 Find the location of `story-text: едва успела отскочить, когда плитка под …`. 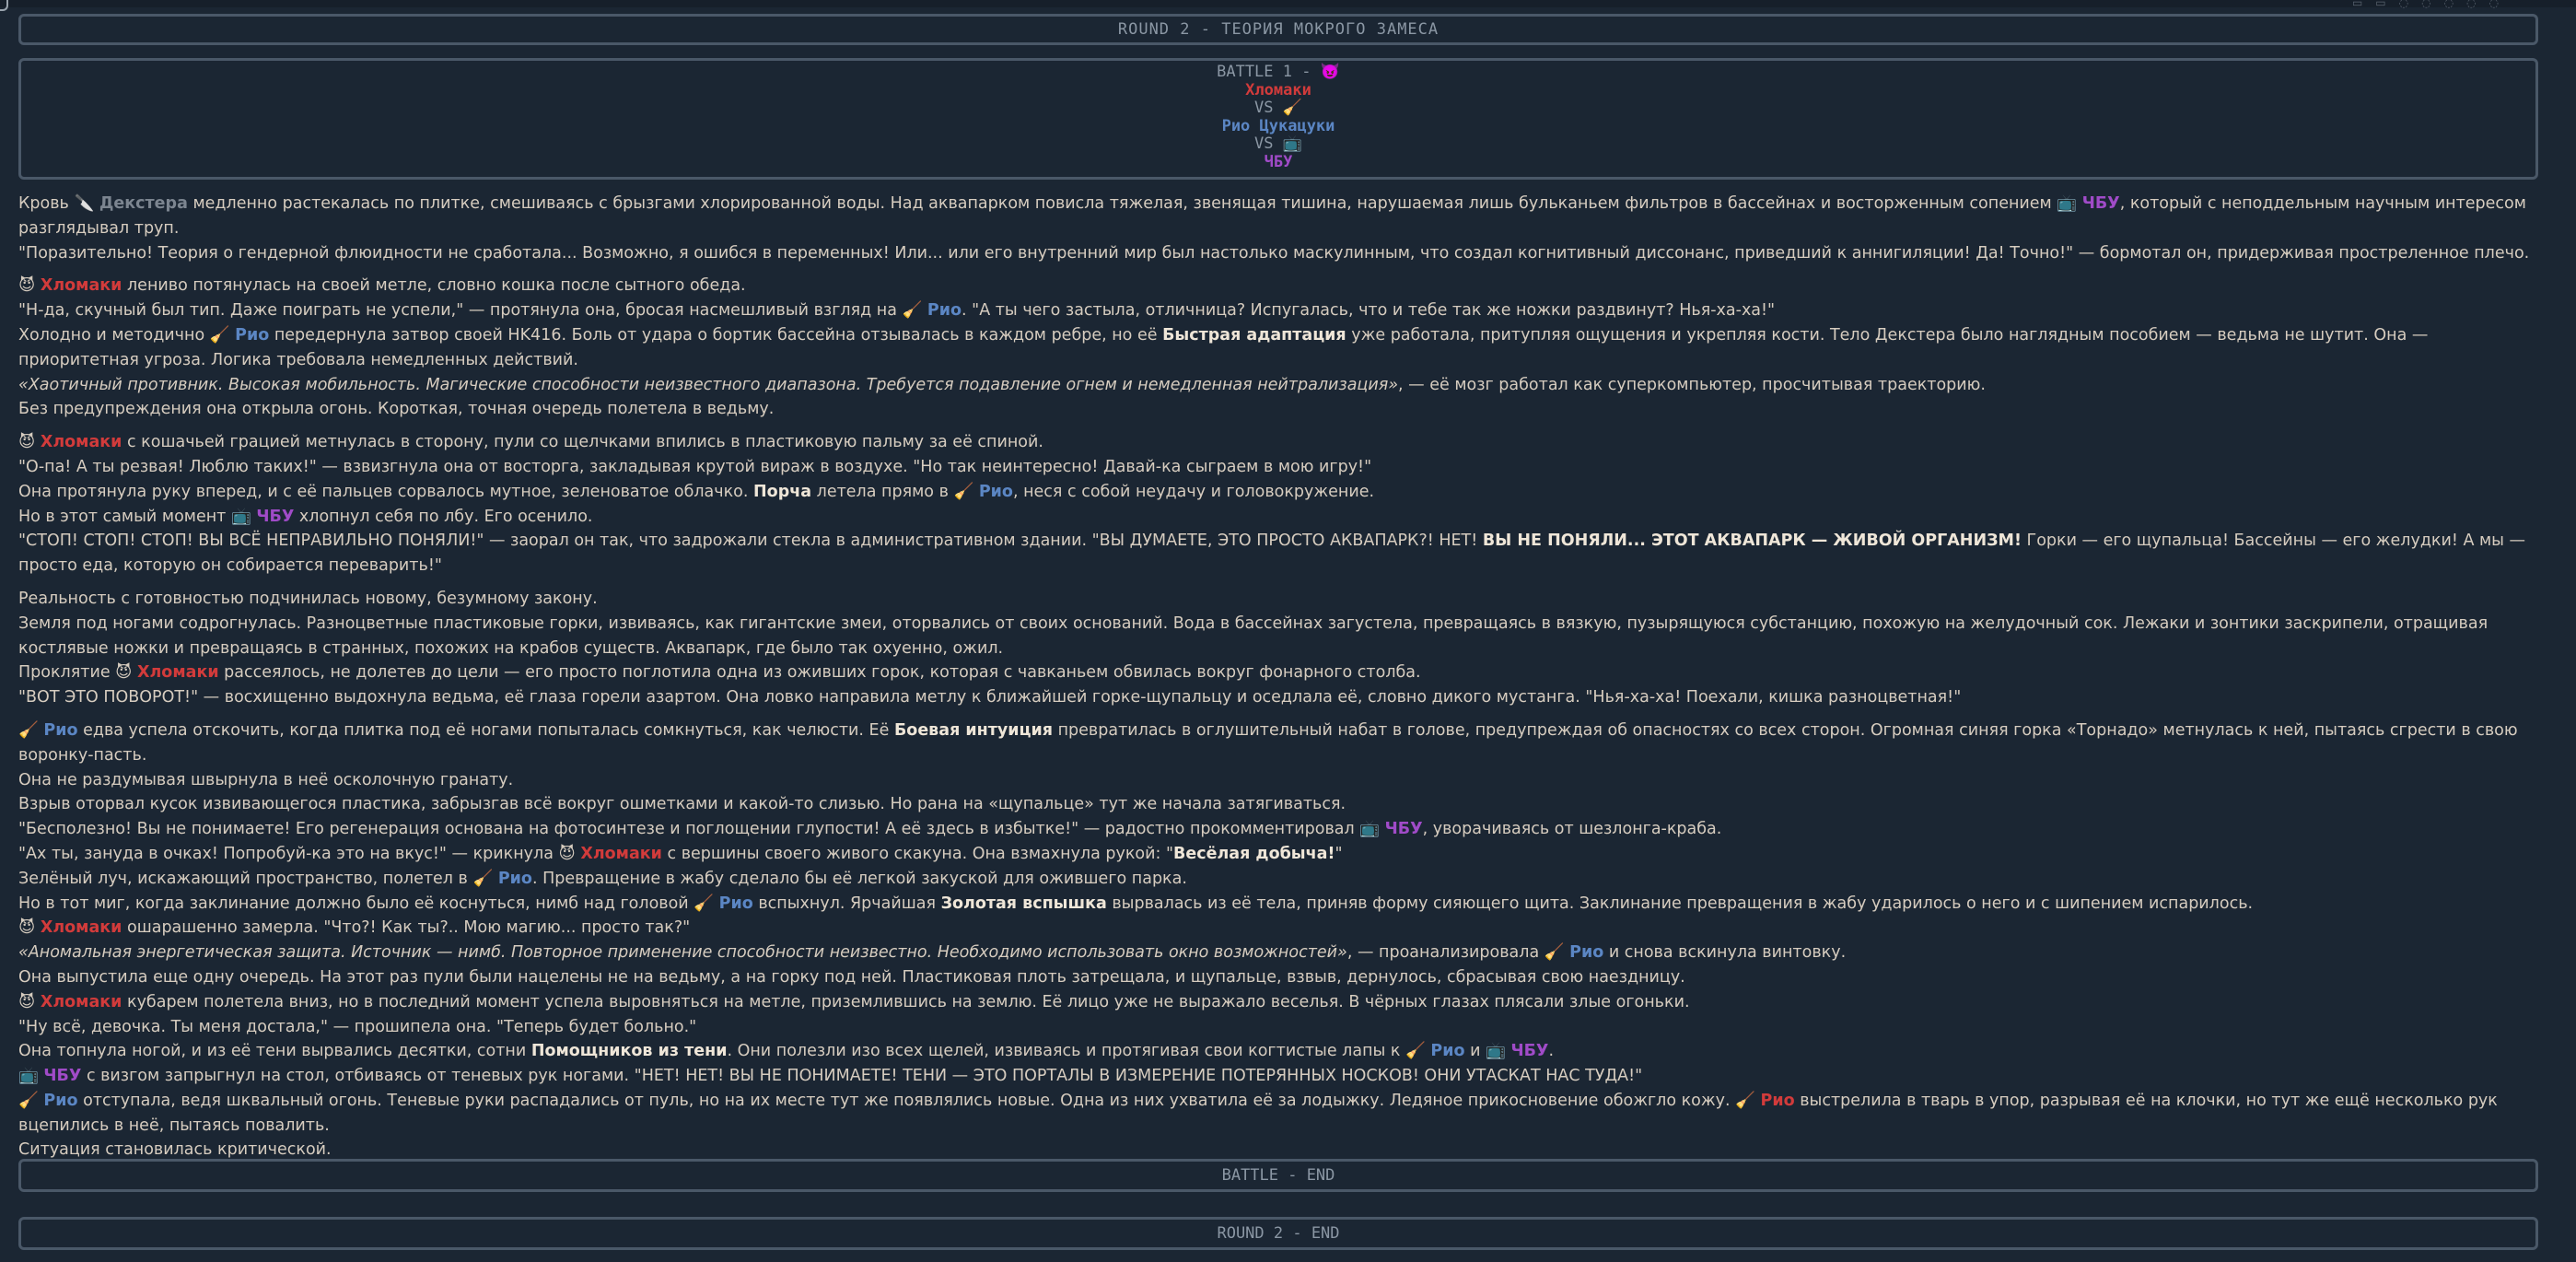

story-text: едва успела отскочить, когда плитка под … is located at coordinates (486, 730).